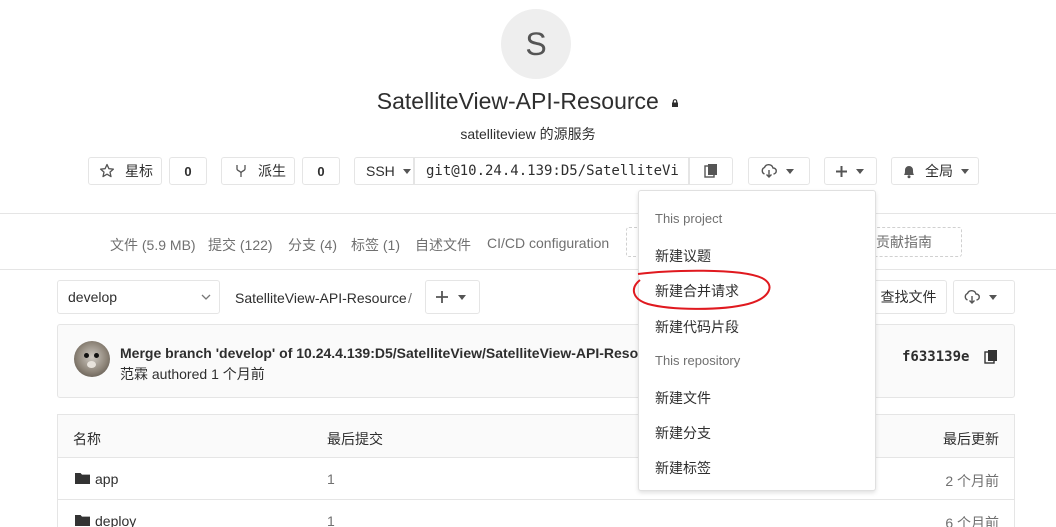 This screenshot has height=527, width=1056. I want to click on lock-icon, so click(675, 103).